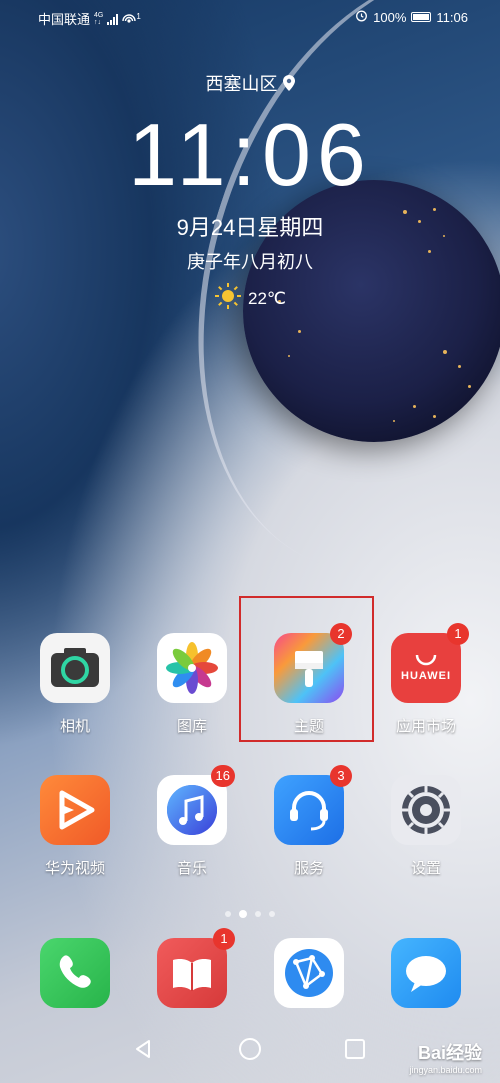 This screenshot has width=500, height=1083. I want to click on video-icon, so click(75, 810).